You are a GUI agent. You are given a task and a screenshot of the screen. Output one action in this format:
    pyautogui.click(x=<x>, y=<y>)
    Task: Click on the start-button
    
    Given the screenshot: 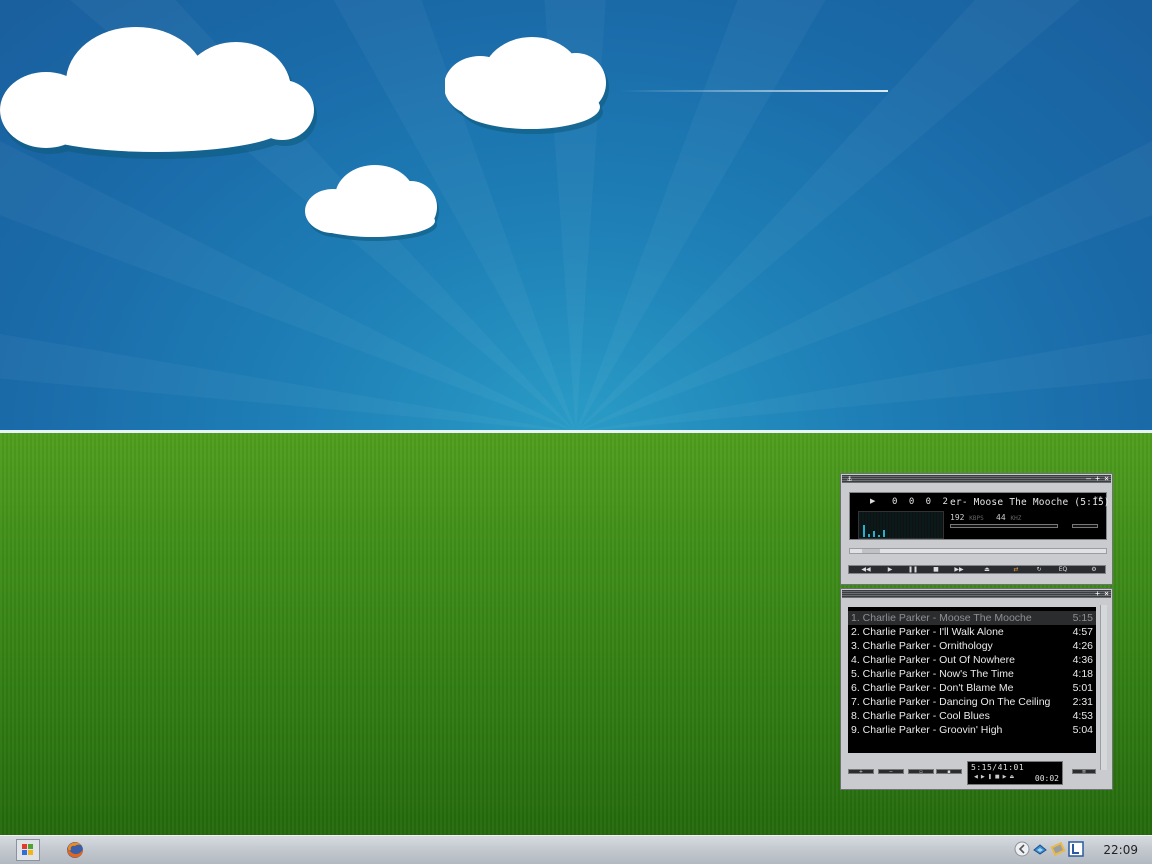 What is the action you would take?
    pyautogui.click(x=28, y=850)
    